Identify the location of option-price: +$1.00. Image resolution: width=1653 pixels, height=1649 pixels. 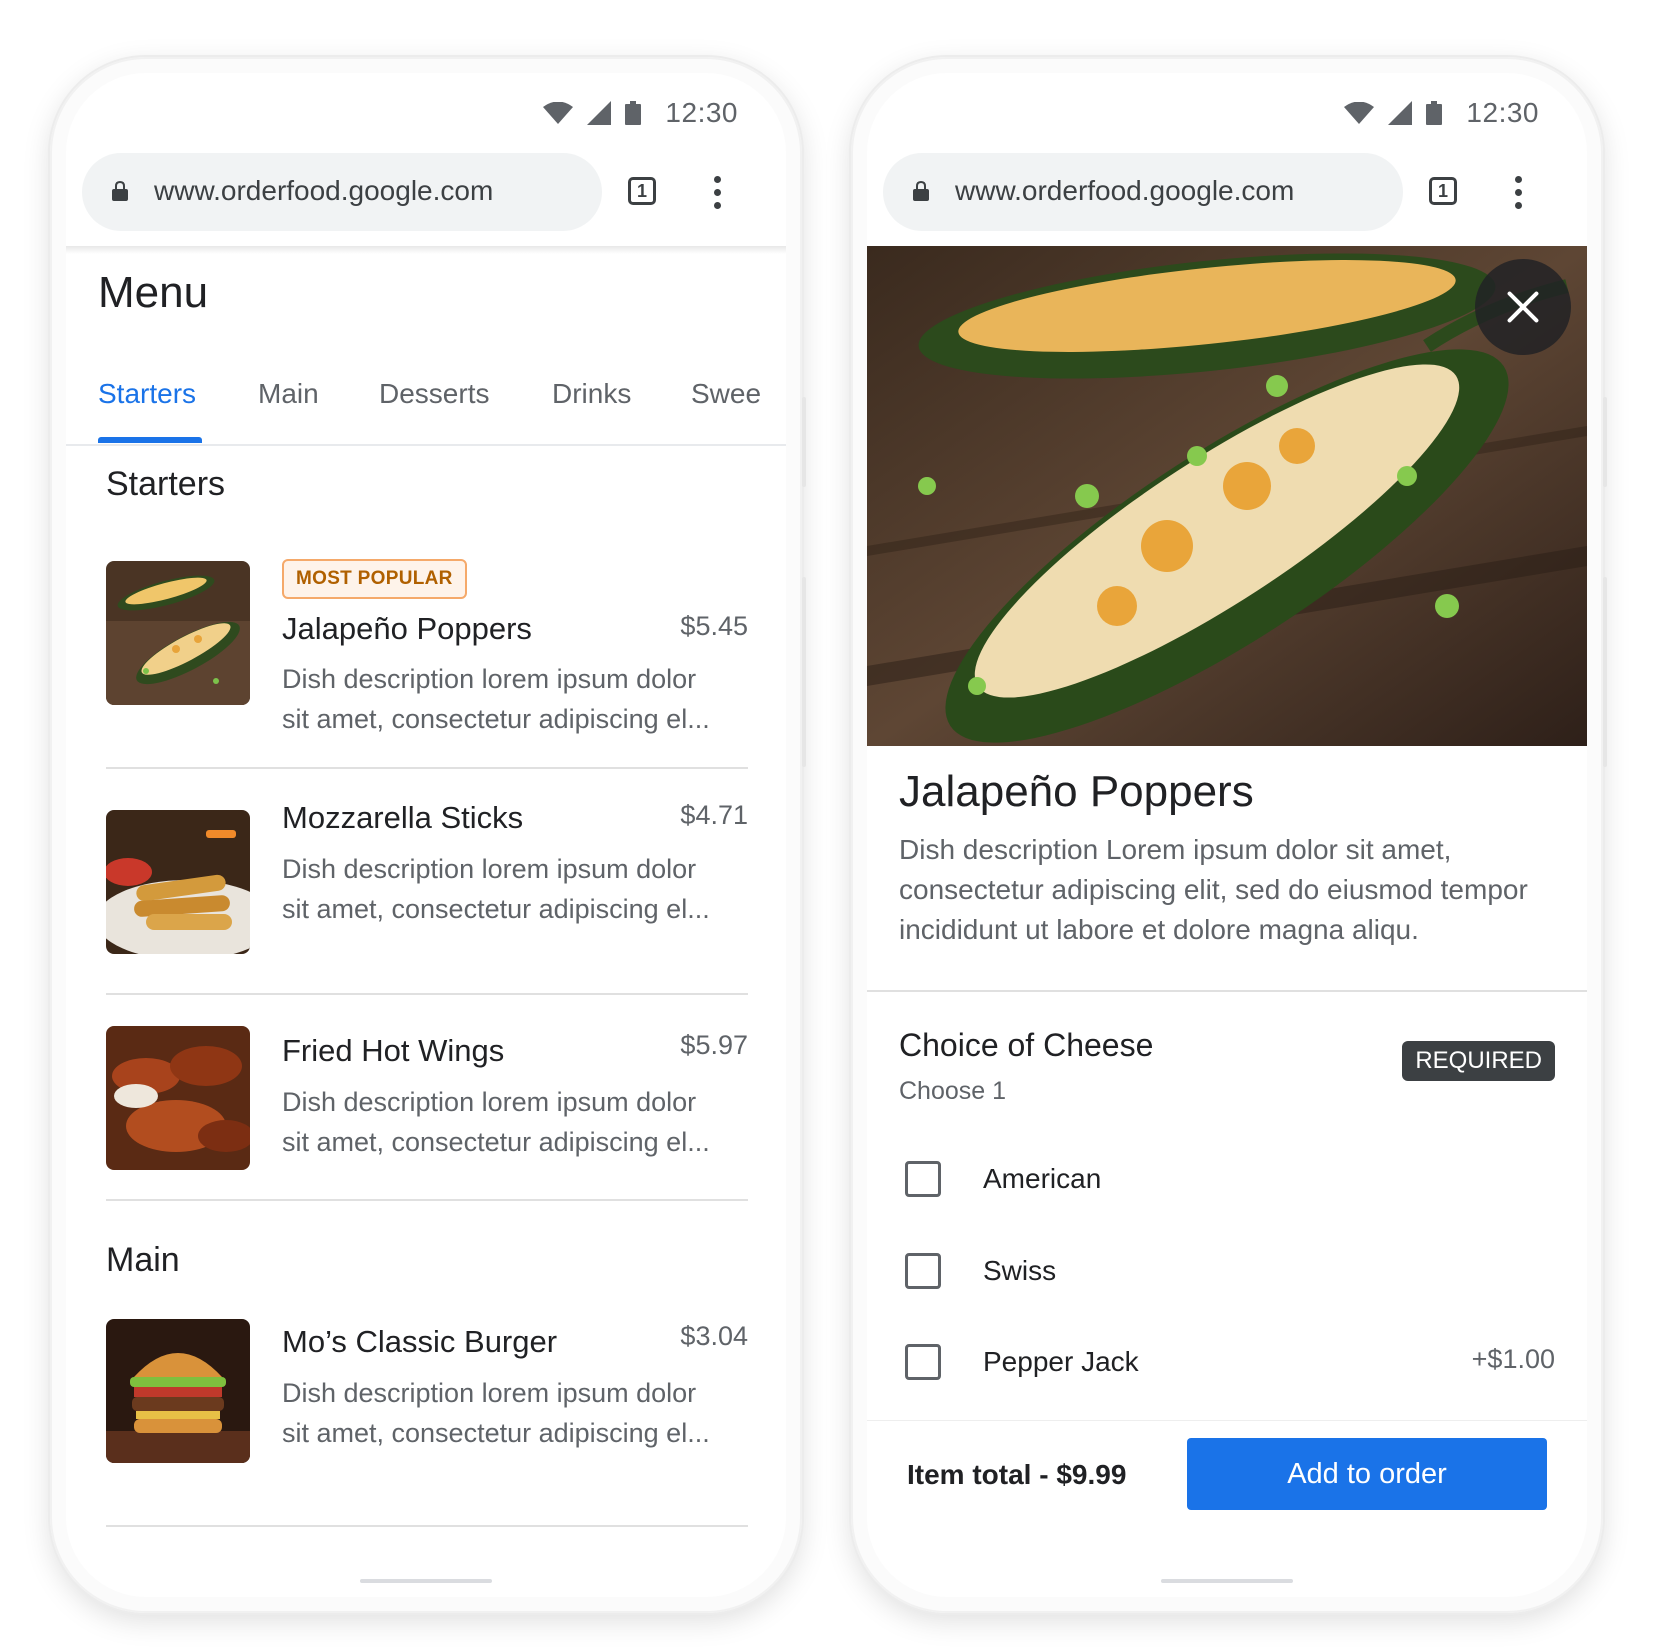
(1513, 1359).